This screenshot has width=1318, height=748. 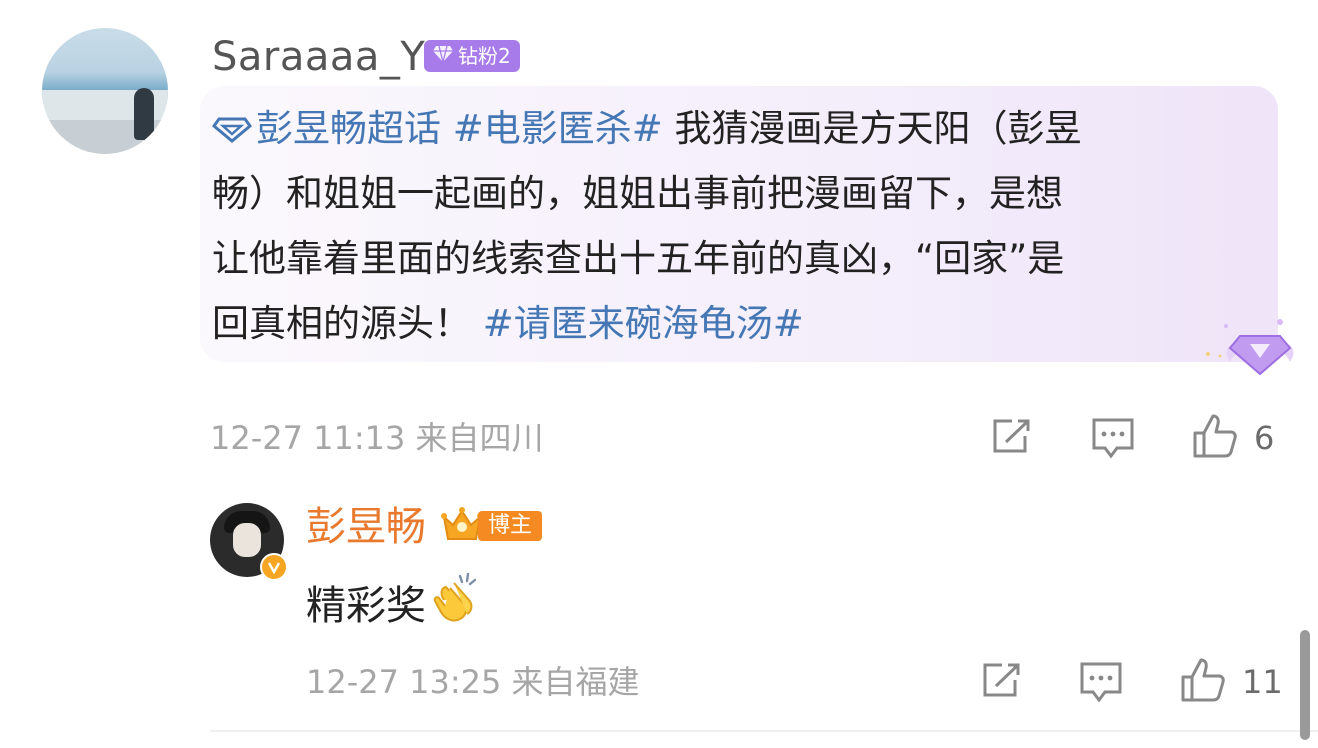 I want to click on comment-line-4: 回真相的源头！ #请匿来碗海龟汤#, so click(x=508, y=323).